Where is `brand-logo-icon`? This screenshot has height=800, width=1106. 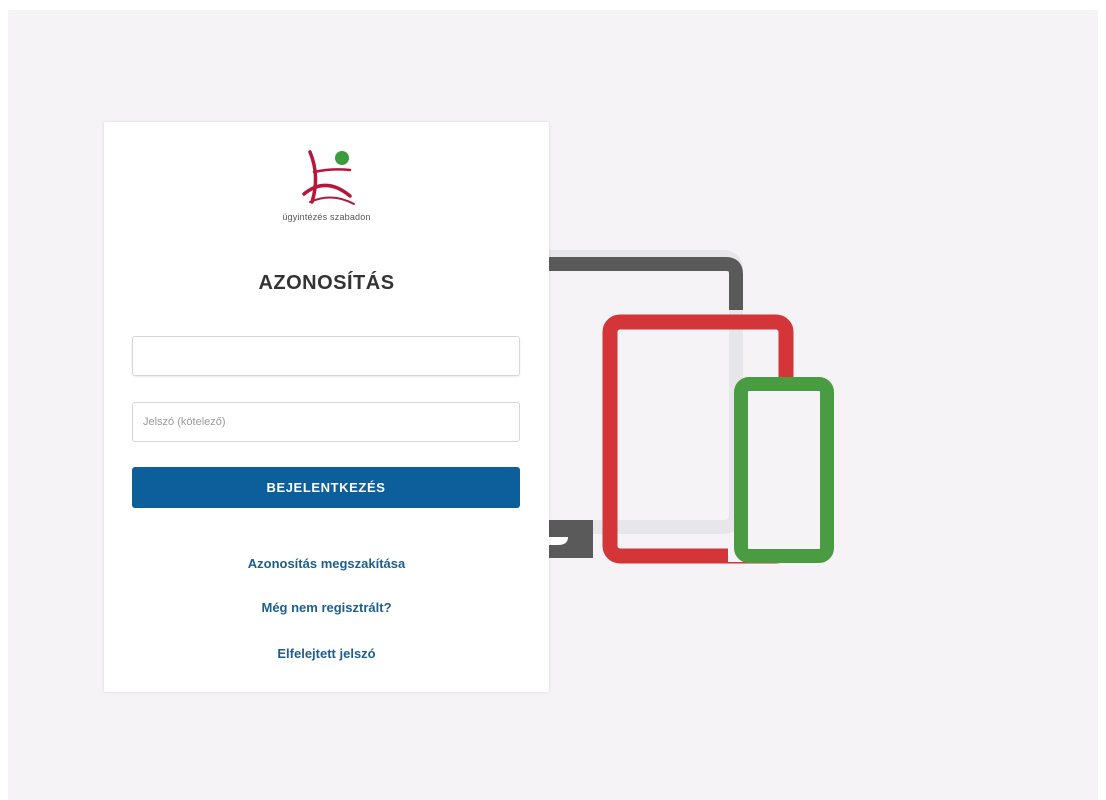 brand-logo-icon is located at coordinates (328, 177).